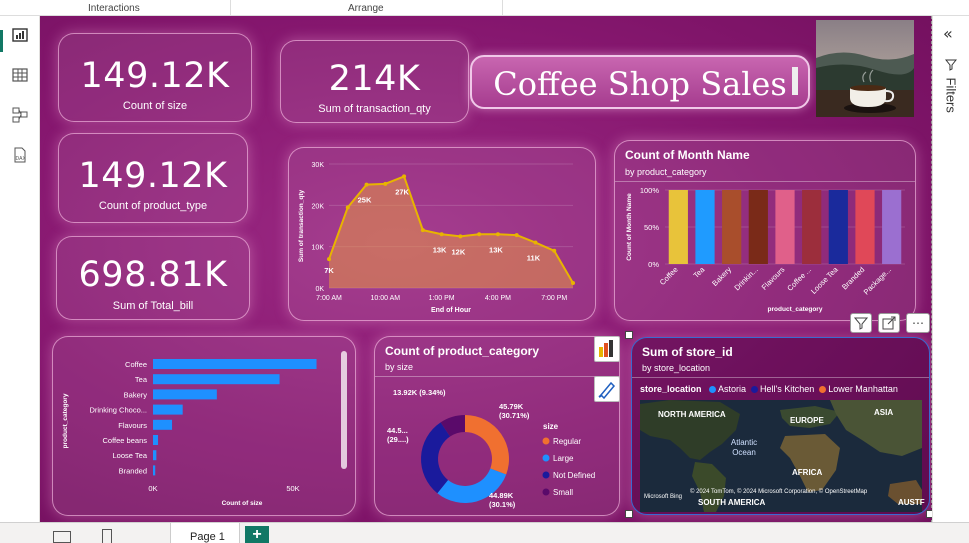  I want to click on y-tick-label: 100%, so click(650, 190).